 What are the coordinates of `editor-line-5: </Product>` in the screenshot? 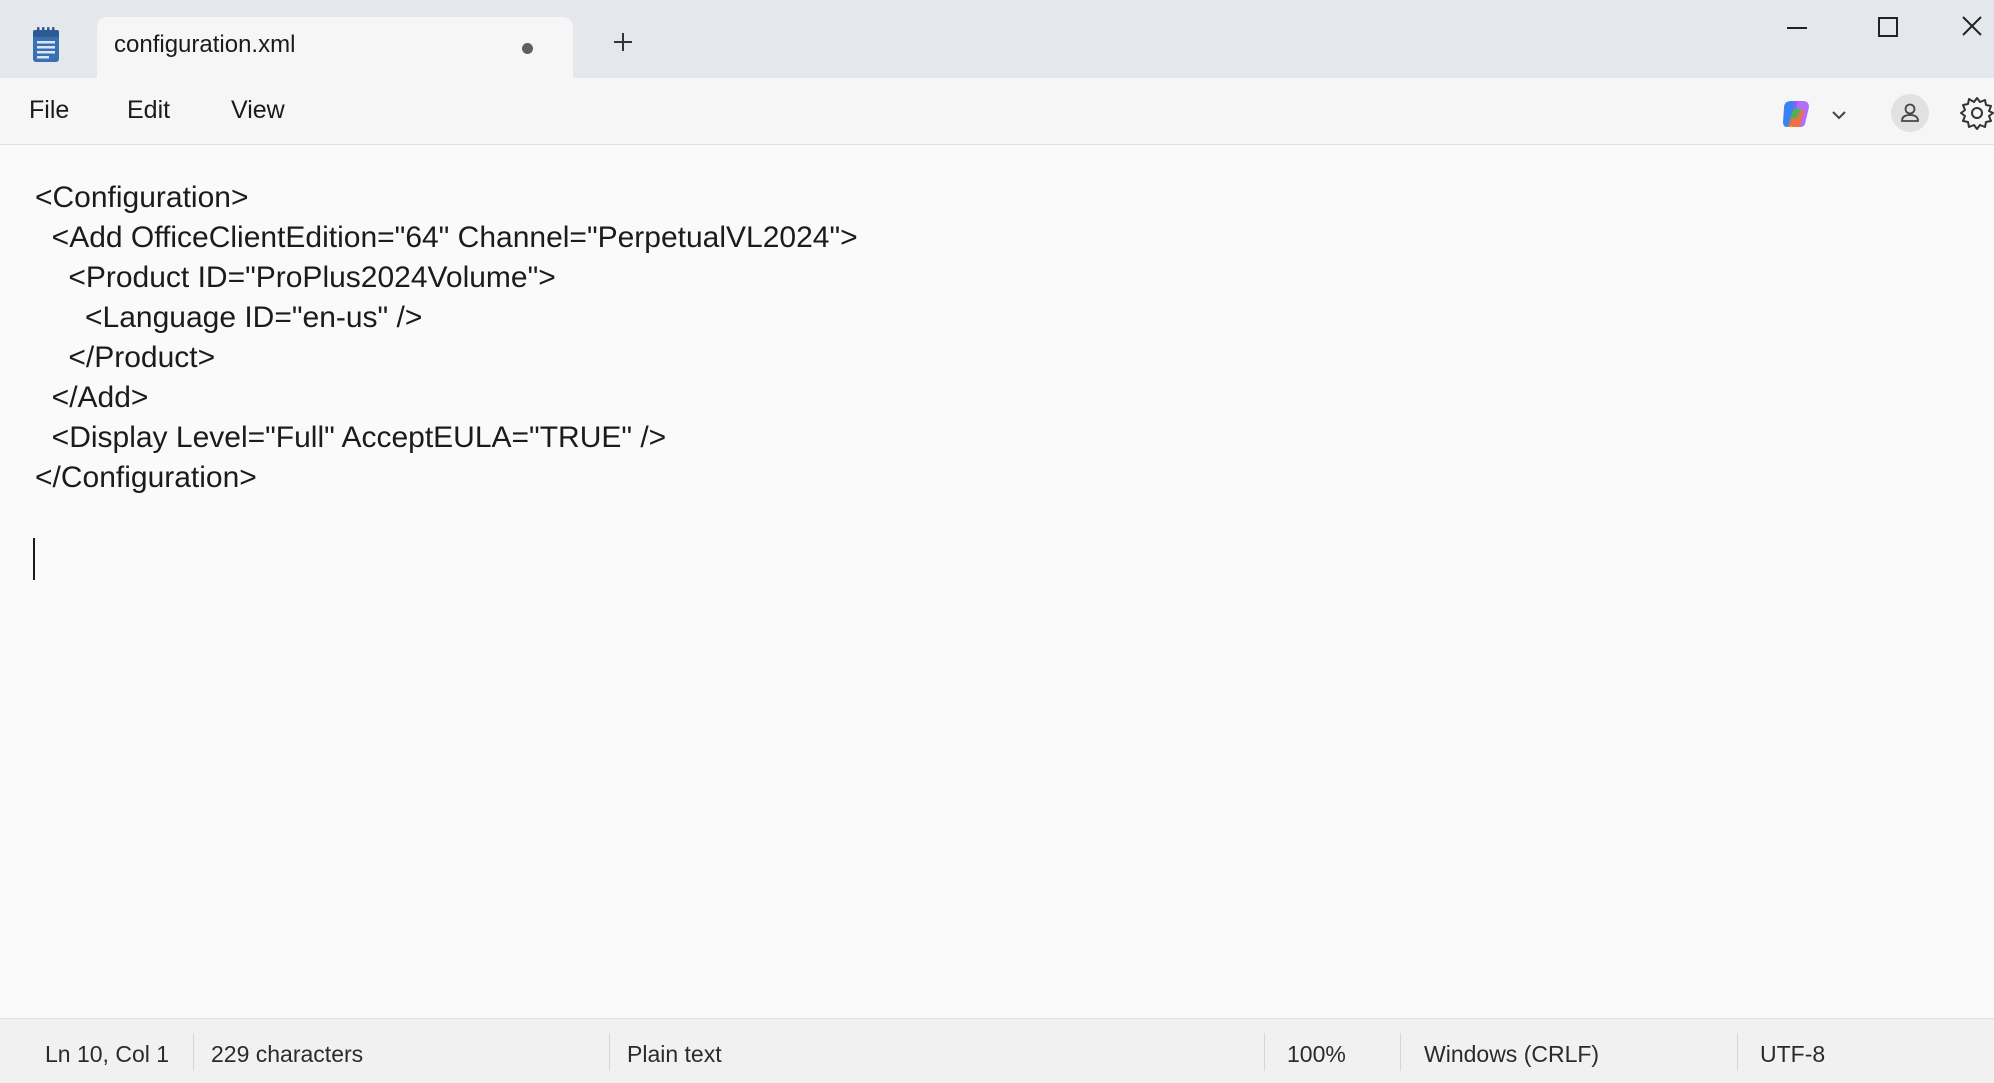 It's located at (125, 357).